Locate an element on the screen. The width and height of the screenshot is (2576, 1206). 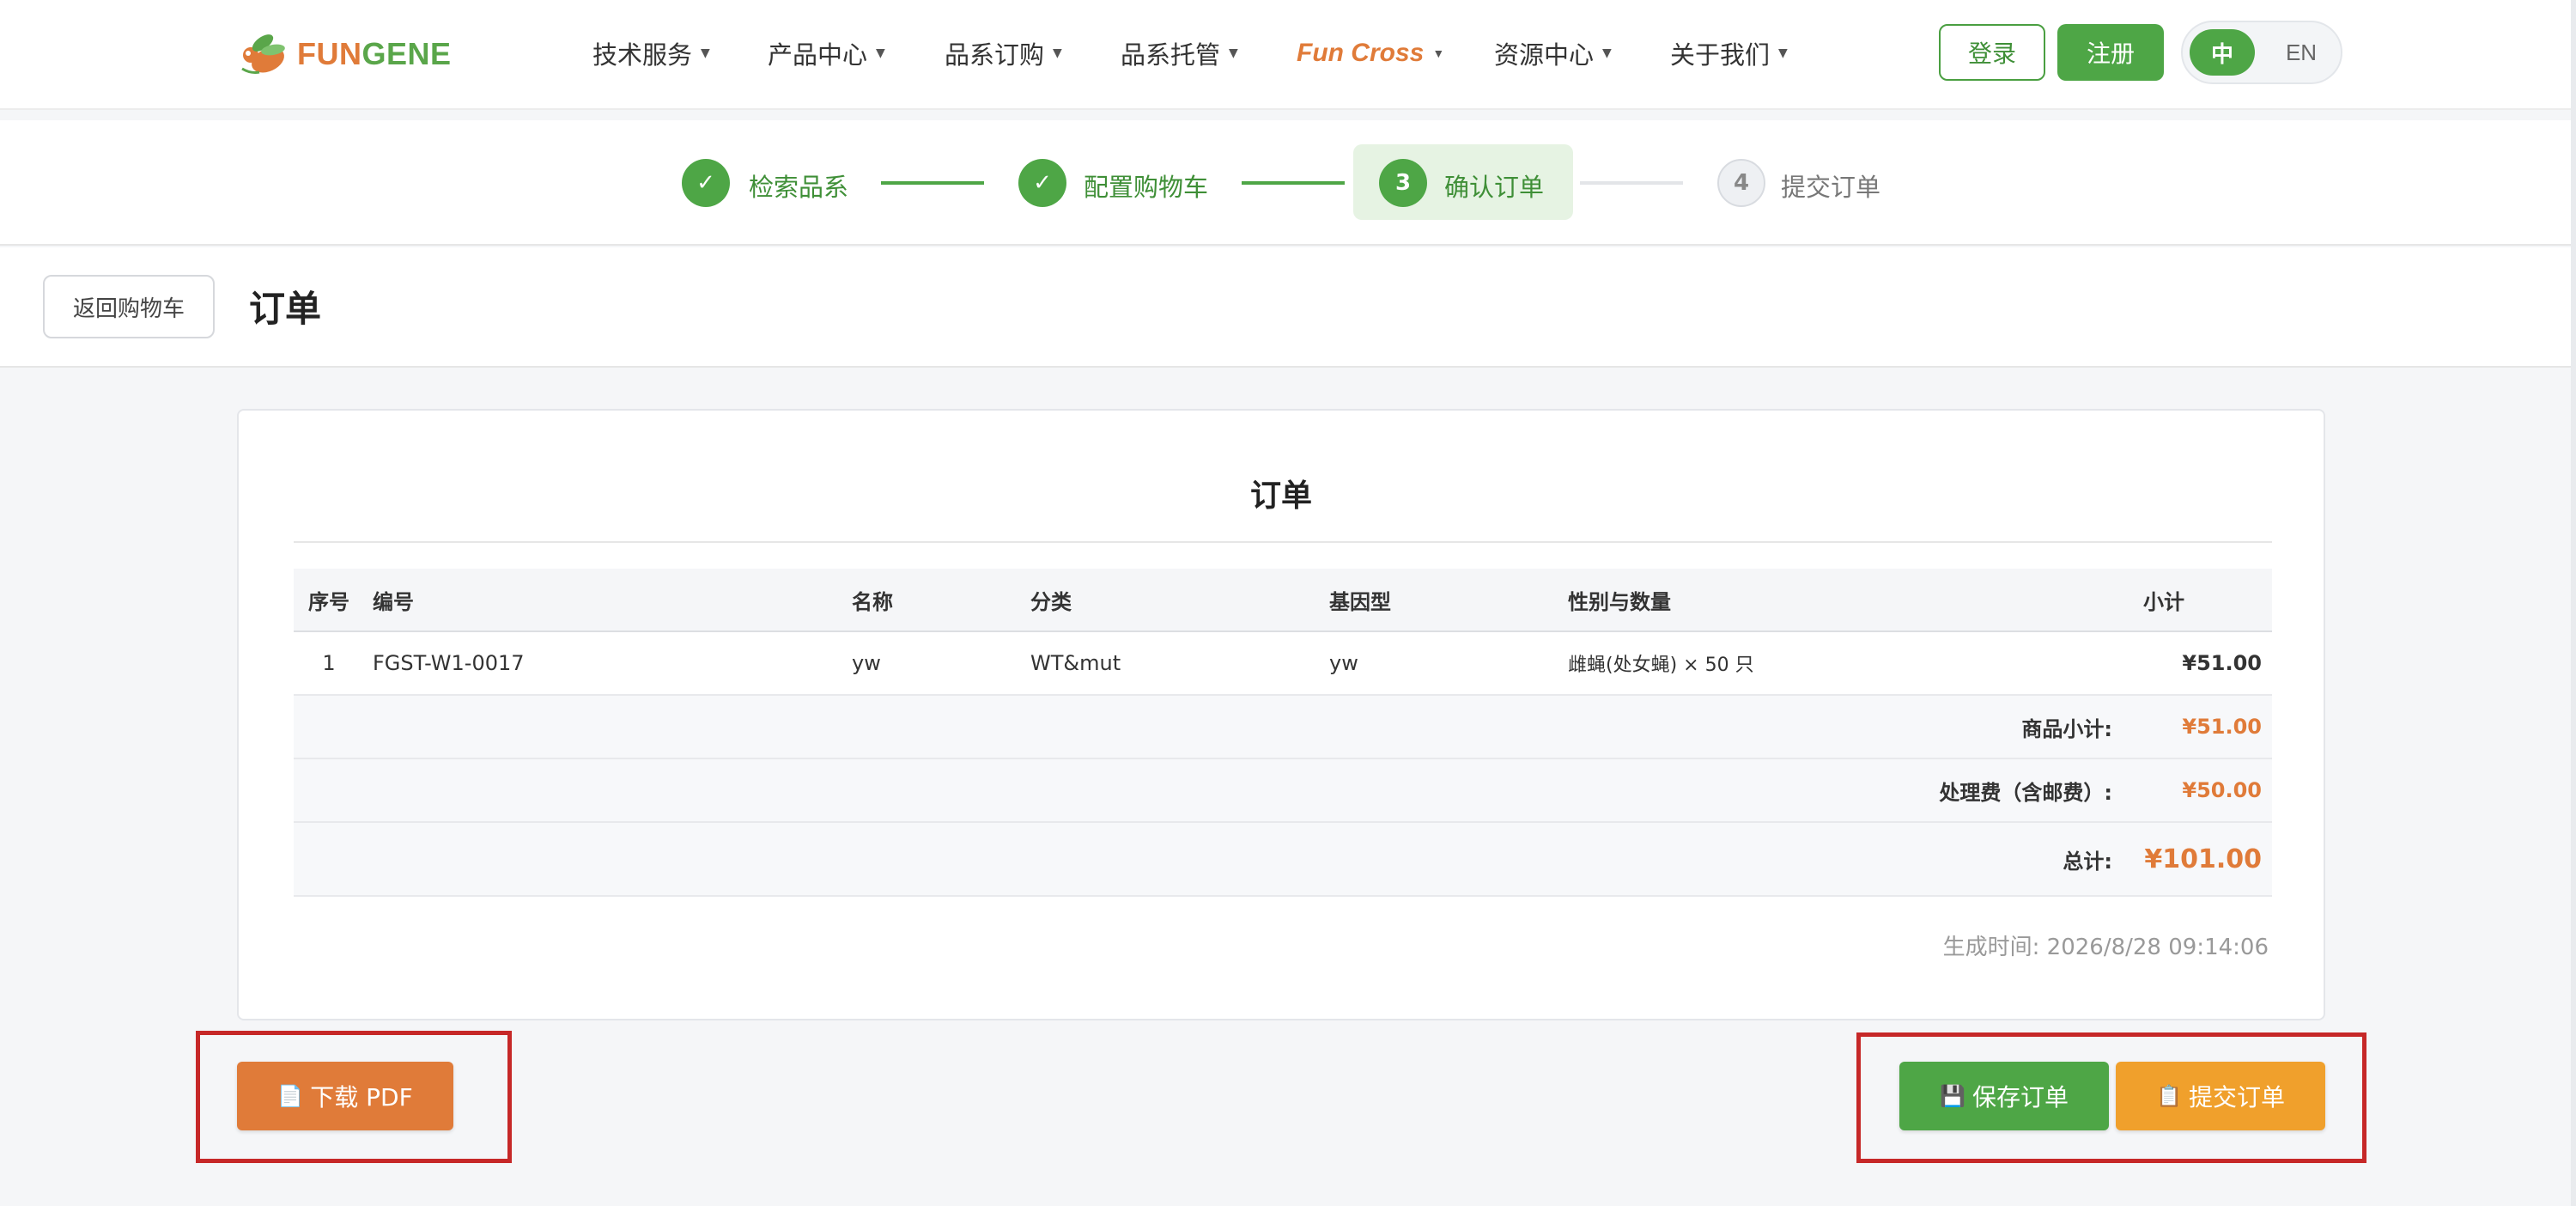
column-header-category: 分类 is located at coordinates (1051, 601).